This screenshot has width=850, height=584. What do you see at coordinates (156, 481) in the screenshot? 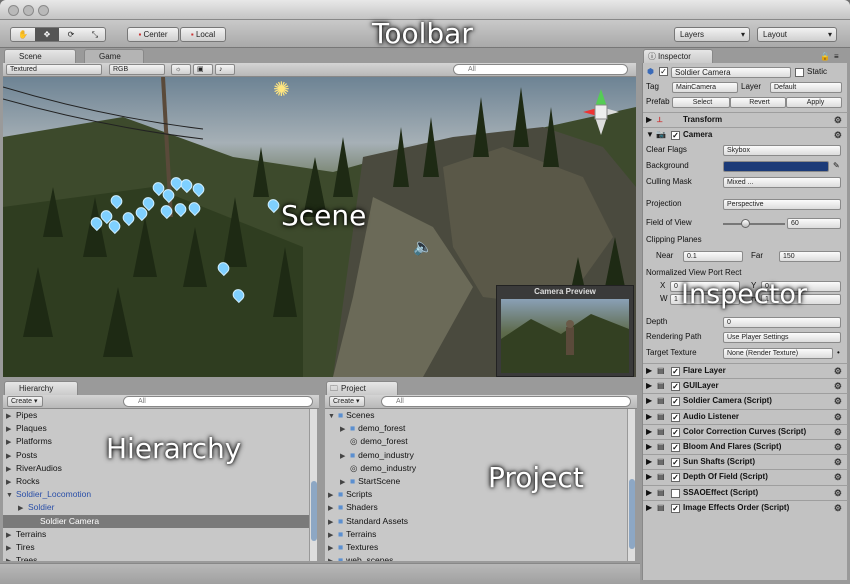
I see `hierarchy-item: ▶ Rocks` at bounding box center [156, 481].